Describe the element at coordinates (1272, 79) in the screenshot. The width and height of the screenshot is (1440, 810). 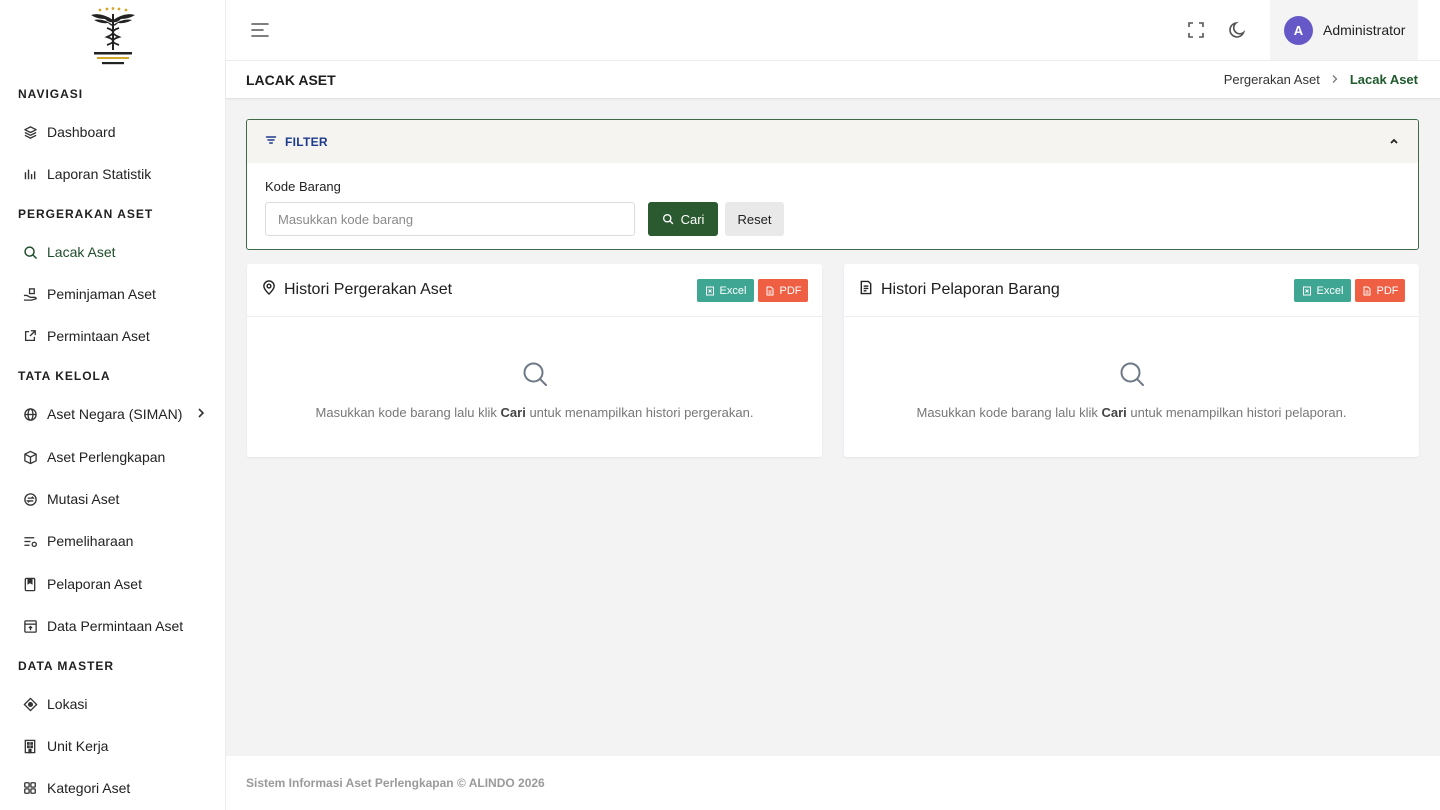
I see `breadcrumb-item-pergerakan: Pergerakan Aset` at that location.